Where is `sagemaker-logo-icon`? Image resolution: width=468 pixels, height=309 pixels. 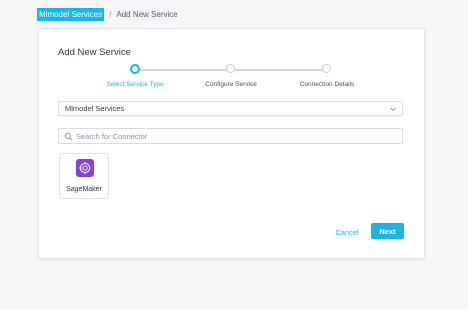
sagemaker-logo-icon is located at coordinates (85, 168).